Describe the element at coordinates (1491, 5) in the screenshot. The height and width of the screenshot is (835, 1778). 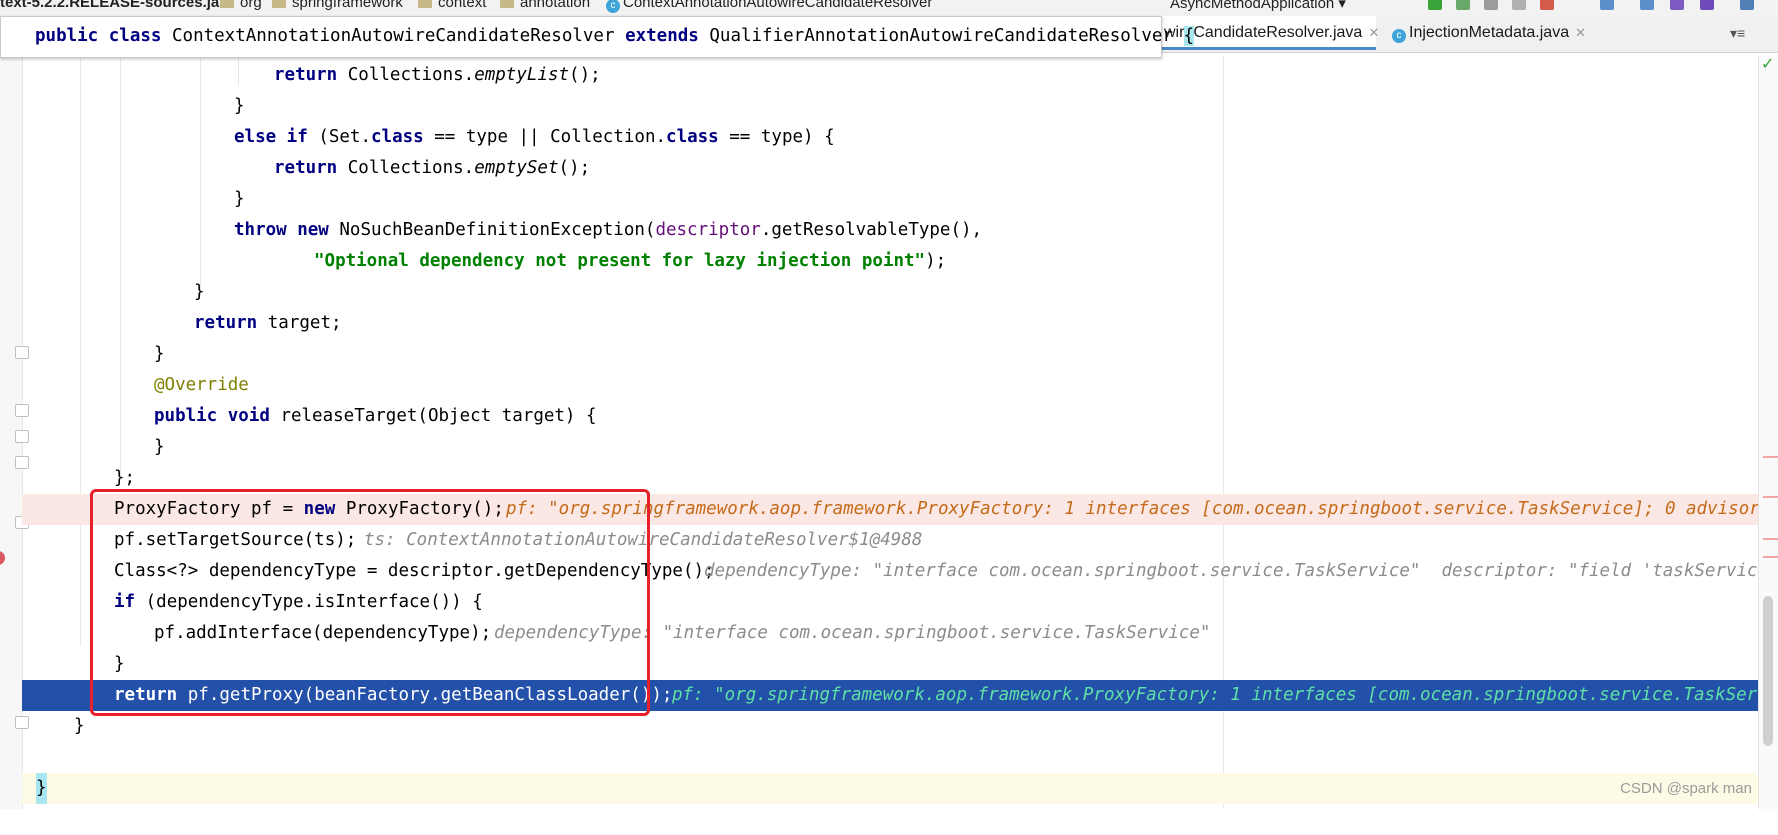
I see `coverage-icon` at that location.